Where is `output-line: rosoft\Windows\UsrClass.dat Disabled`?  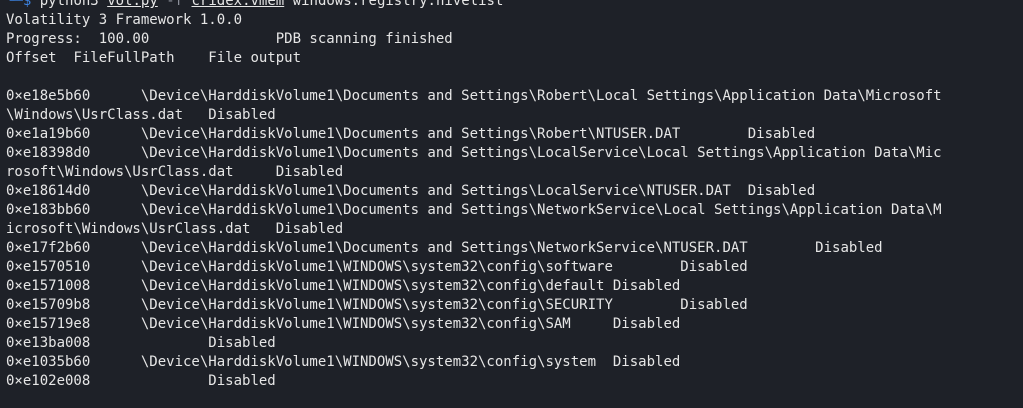 output-line: rosoft\Windows\UsrClass.dat Disabled is located at coordinates (175, 172).